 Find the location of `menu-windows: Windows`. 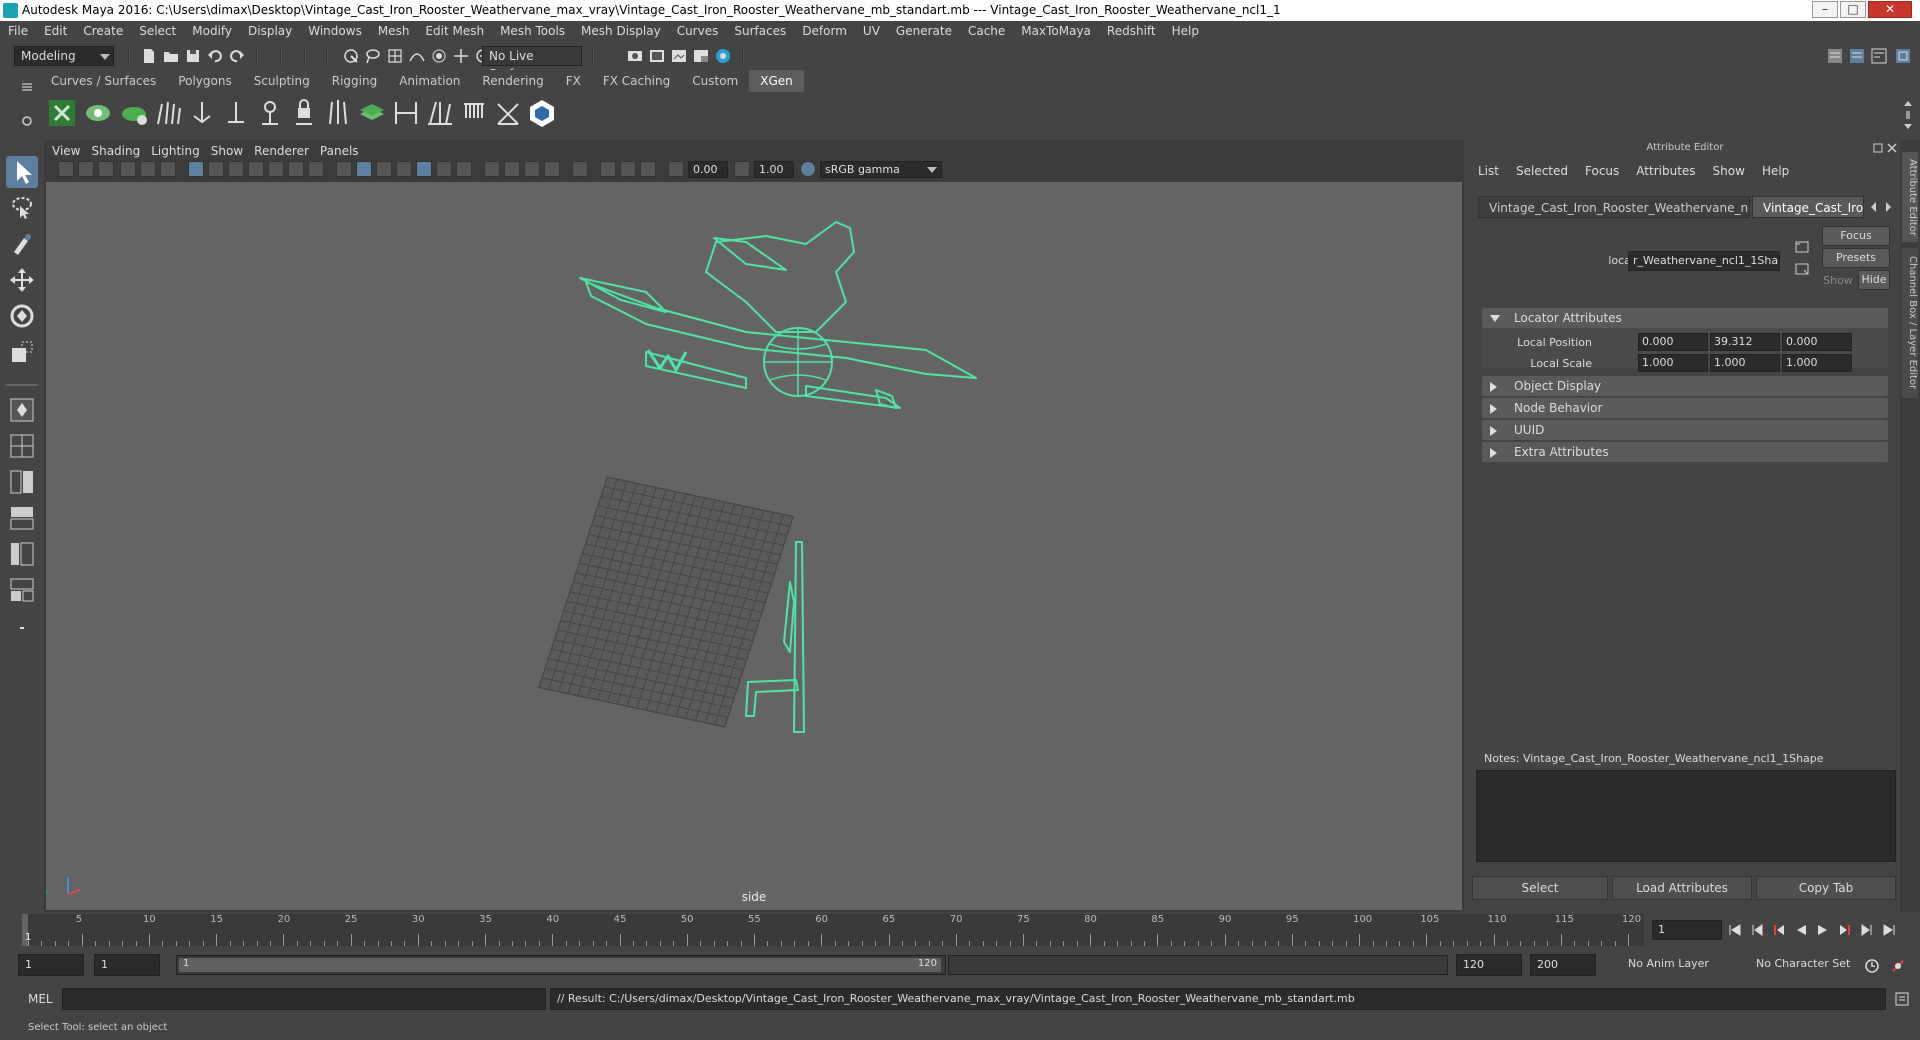

menu-windows: Windows is located at coordinates (335, 31).